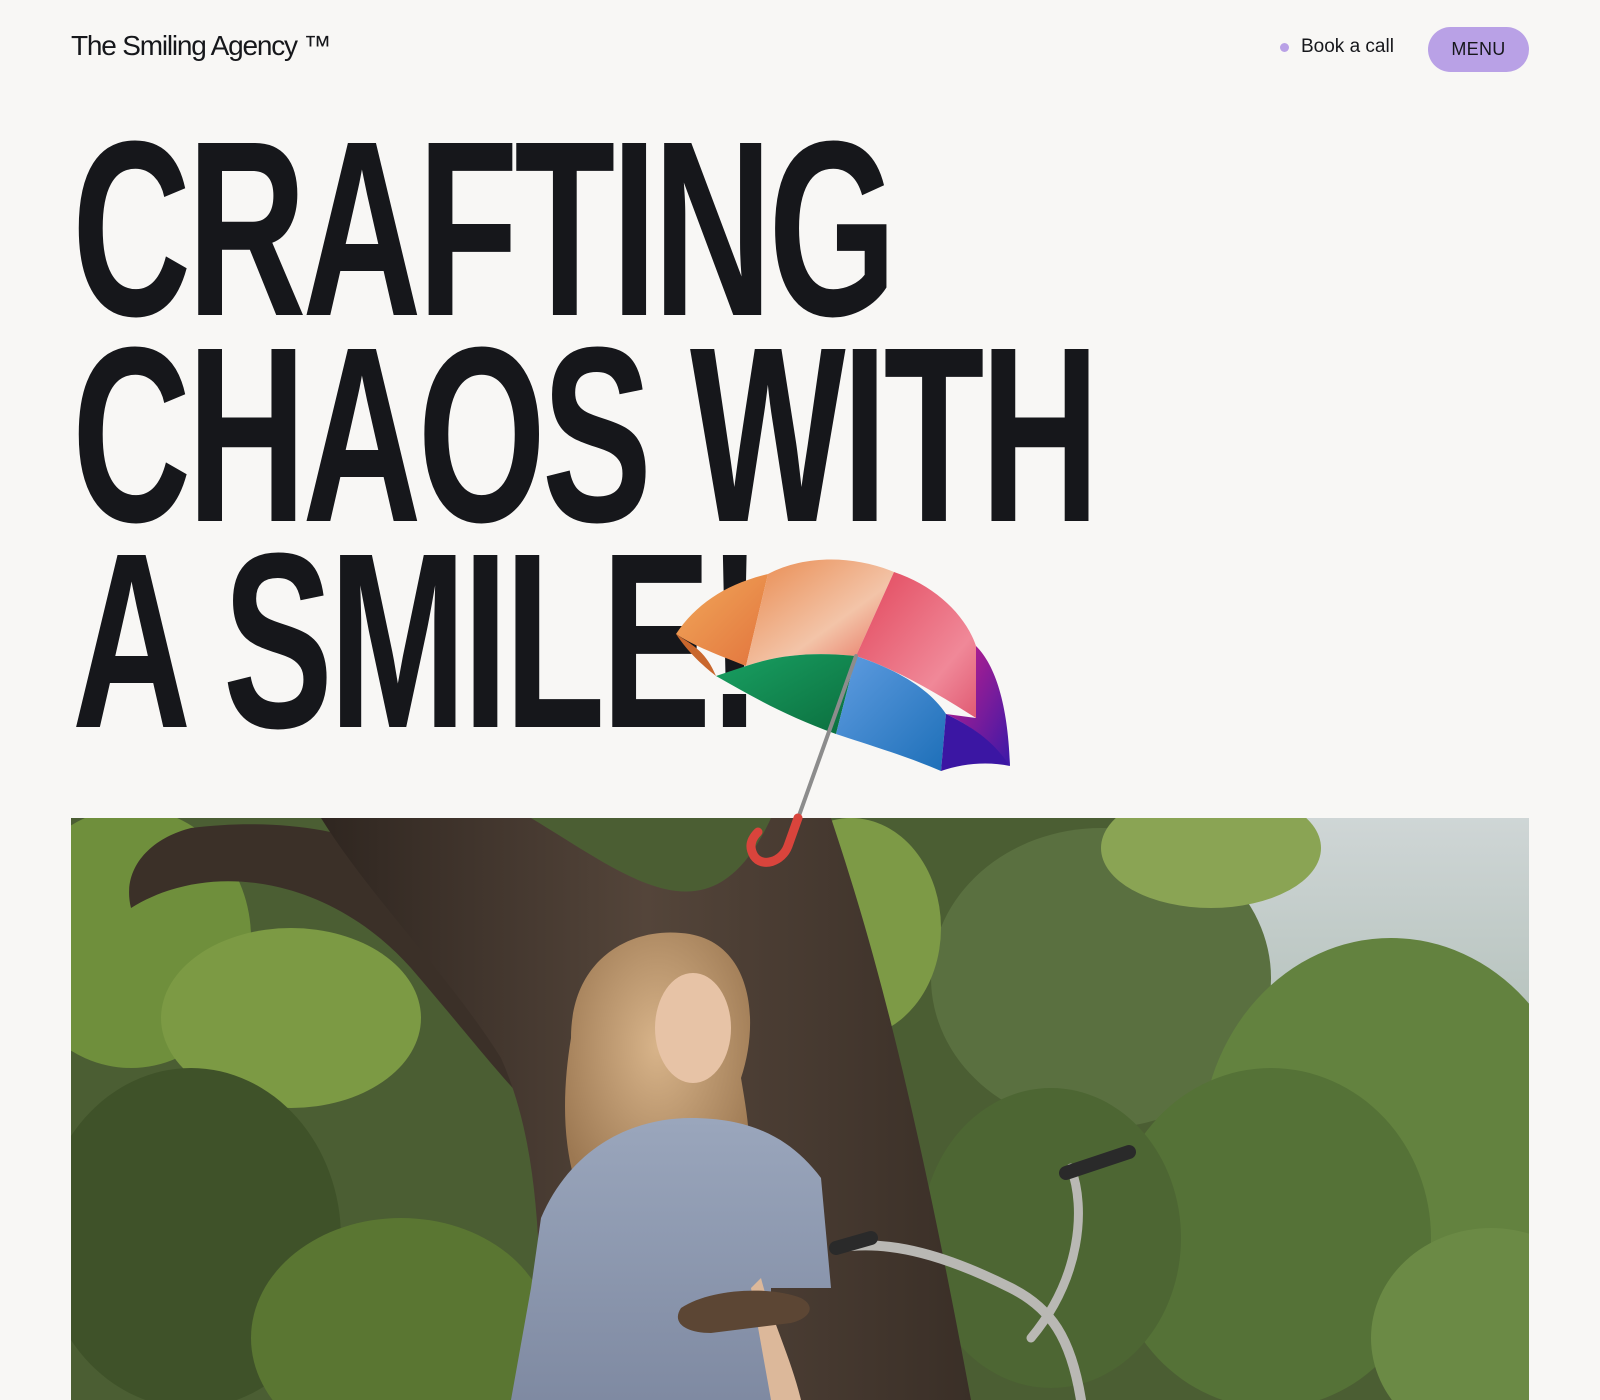 The height and width of the screenshot is (1400, 1600). I want to click on book-call-link: Book a call, so click(1337, 47).